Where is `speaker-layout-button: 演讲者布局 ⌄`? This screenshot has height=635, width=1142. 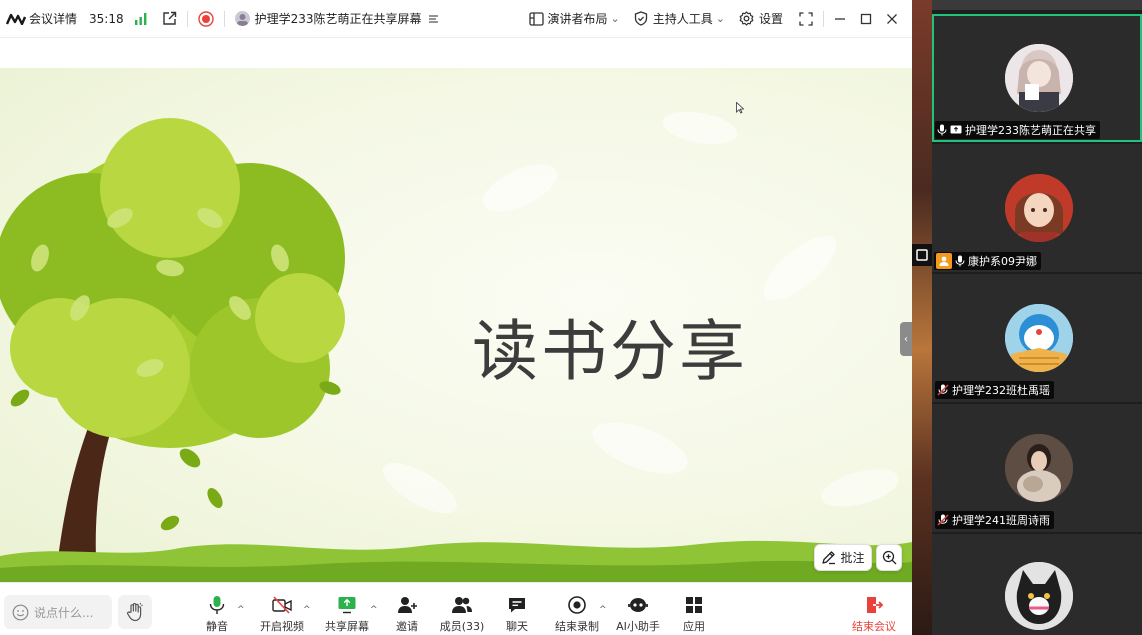 speaker-layout-button: 演讲者布局 ⌄ is located at coordinates (574, 19).